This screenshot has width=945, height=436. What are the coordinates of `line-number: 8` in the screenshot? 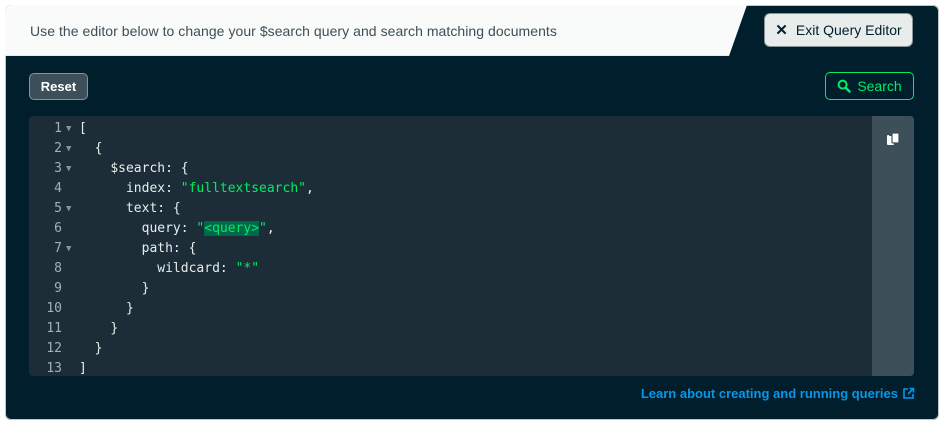 It's located at (58, 268).